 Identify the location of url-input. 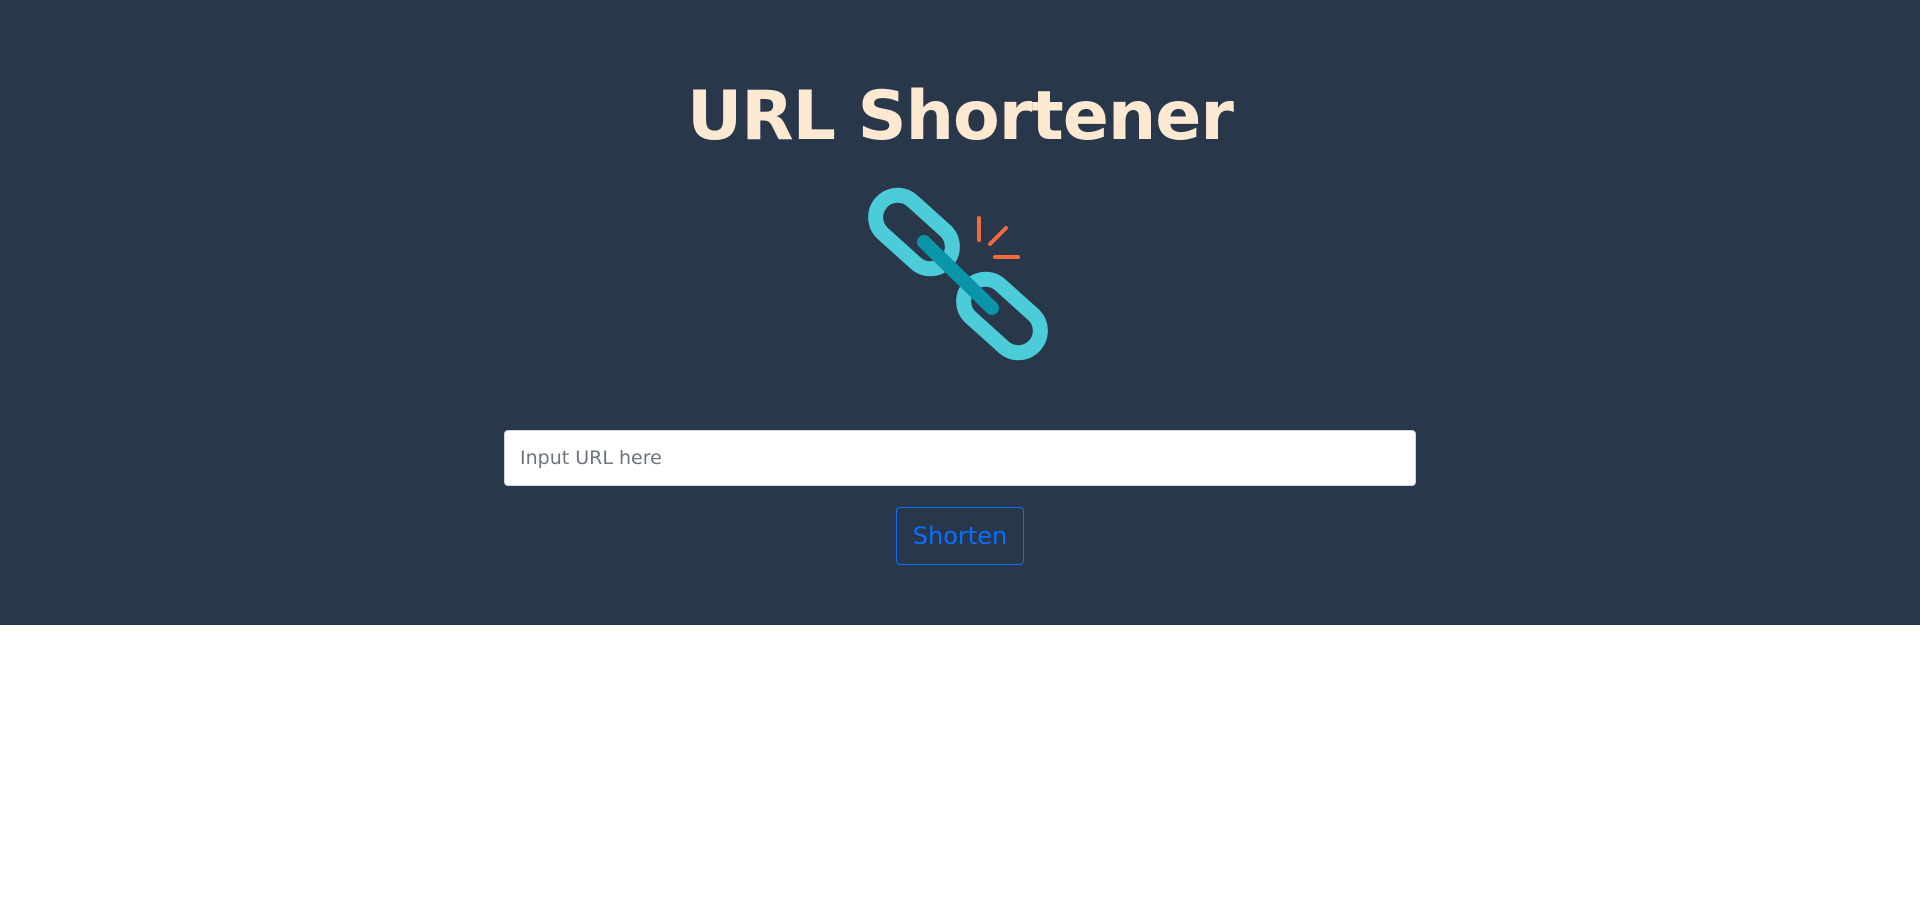
(960, 458).